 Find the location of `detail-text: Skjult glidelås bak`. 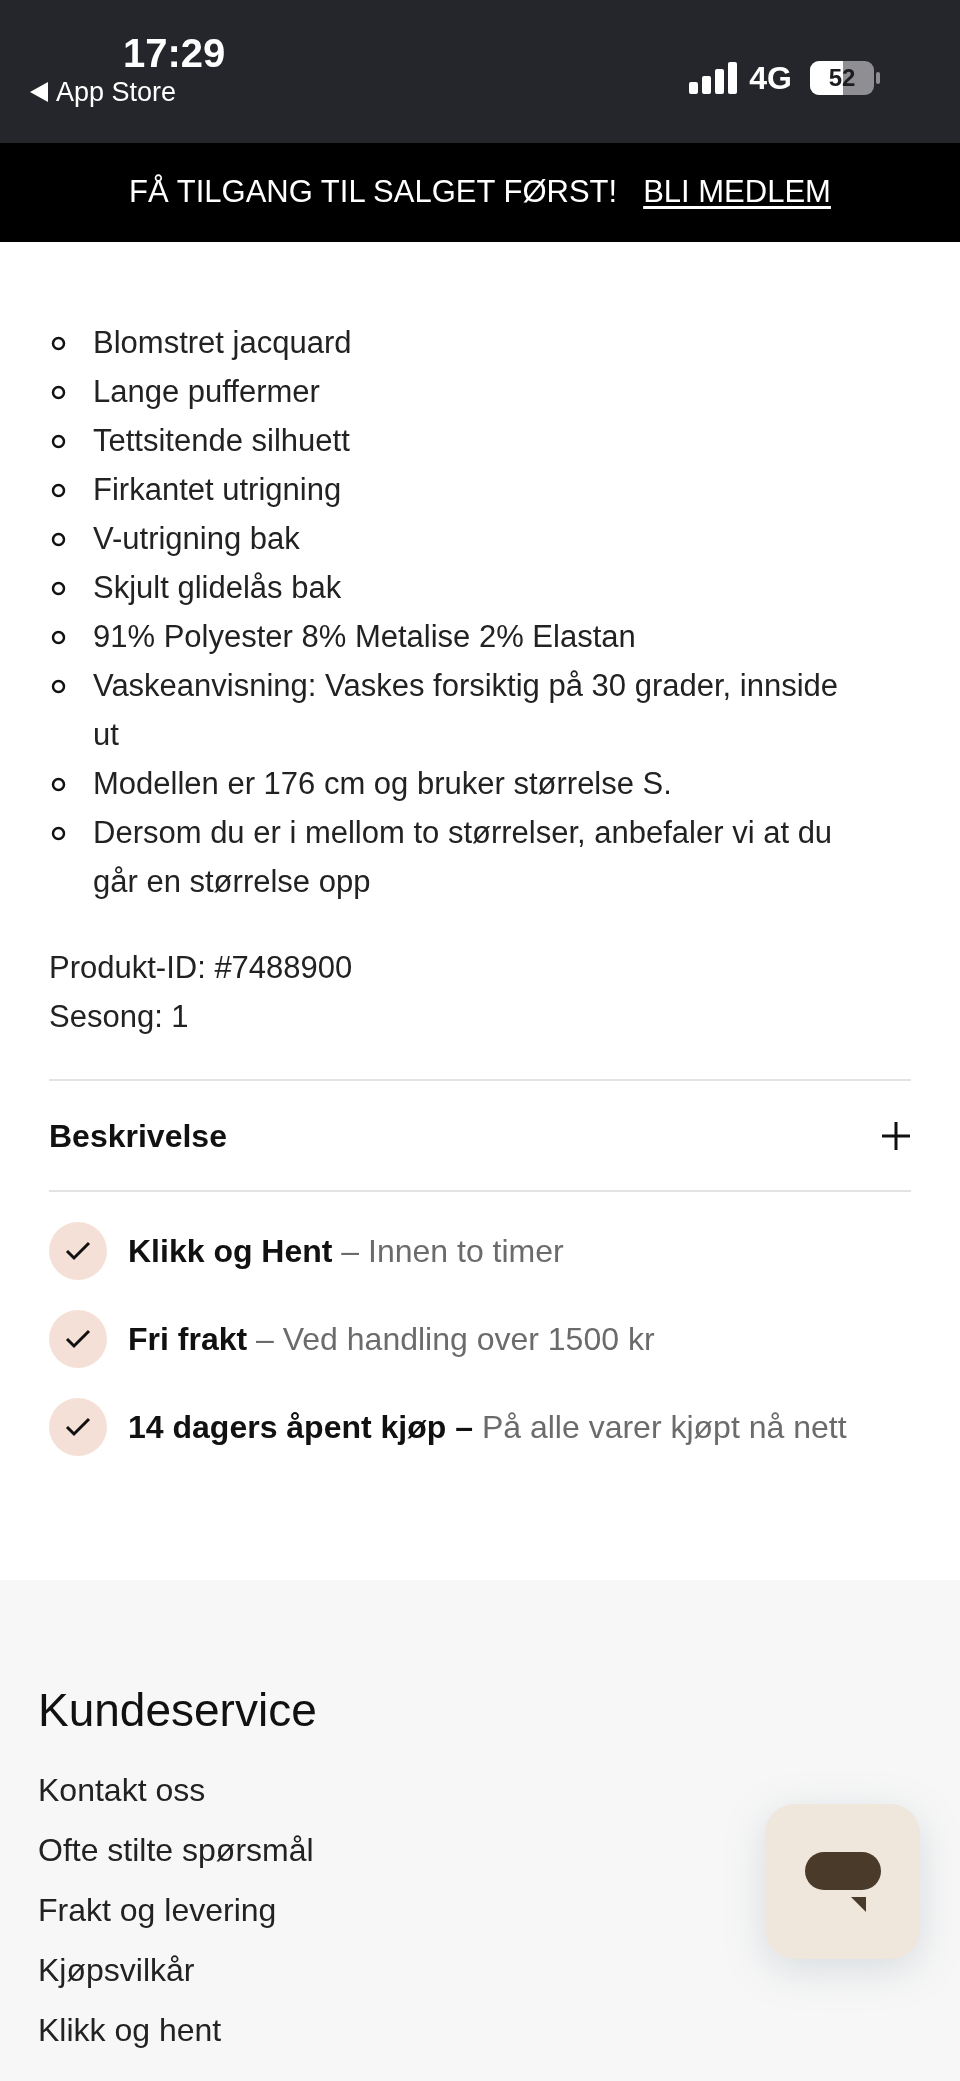

detail-text: Skjult glidelås bak is located at coordinates (217, 588).